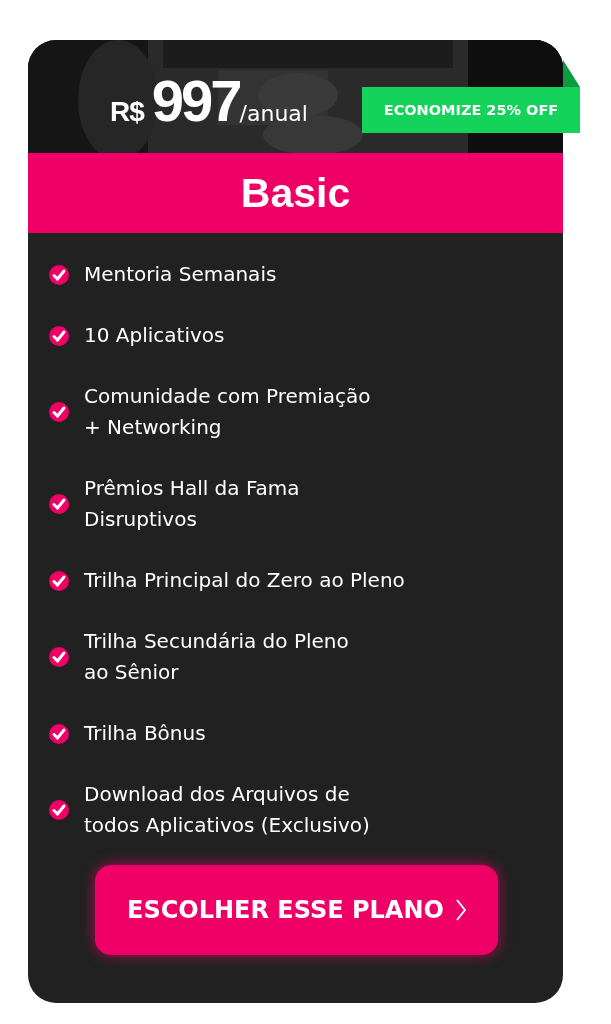 Image resolution: width=611 pixels, height=1024 pixels. I want to click on currency: R$, so click(127, 112).